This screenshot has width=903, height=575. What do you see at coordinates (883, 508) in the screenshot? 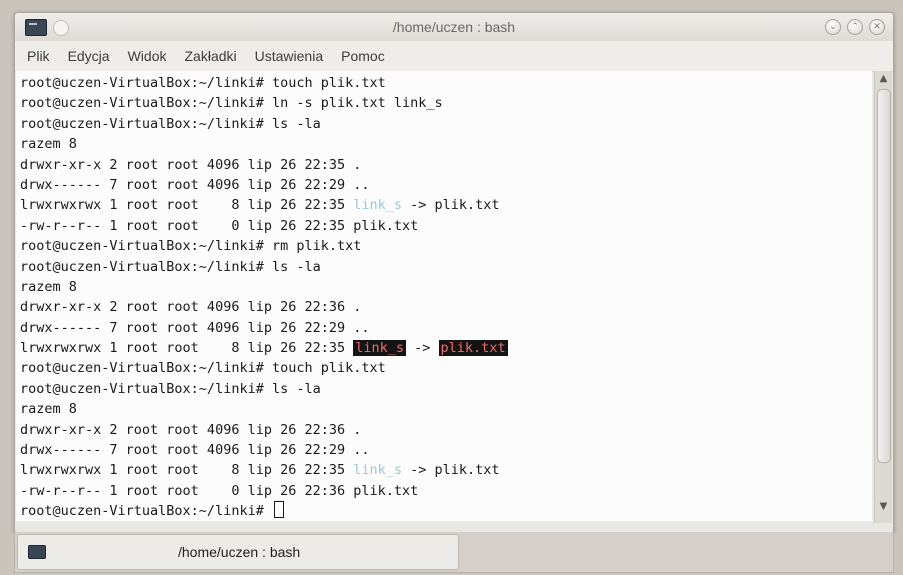
I see `scroll-down-icon: ▼` at bounding box center [883, 508].